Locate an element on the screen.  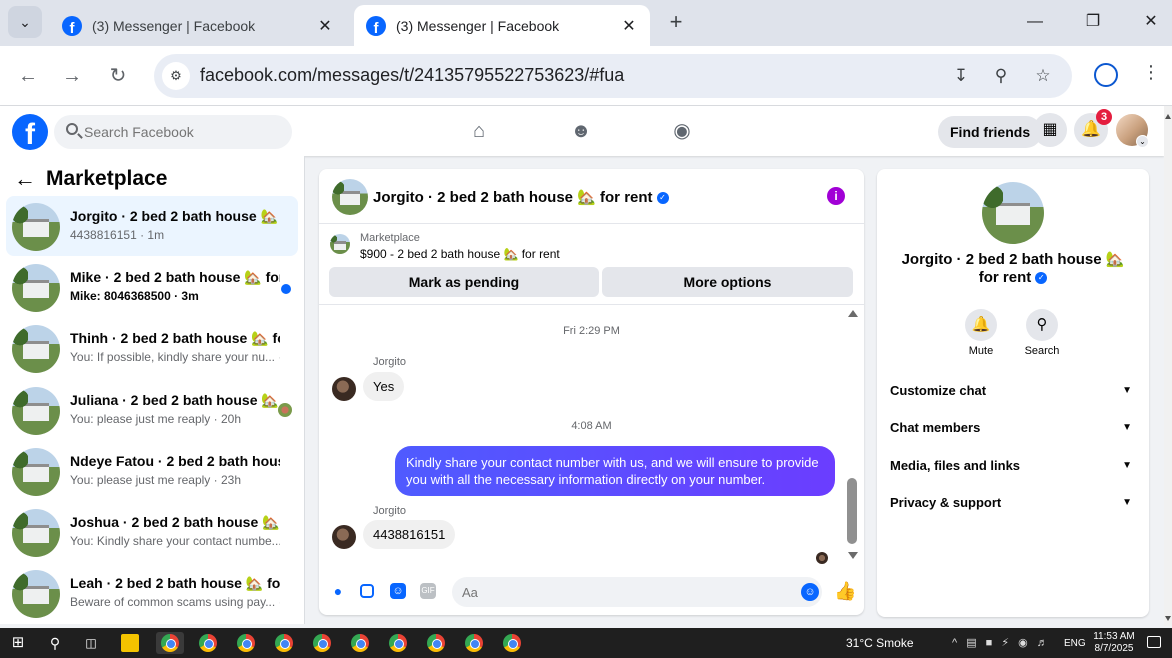
chat-title: Jorgito · 2 bed 2 bath house 🏡 for rent ✓ is located at coordinates (521, 197).